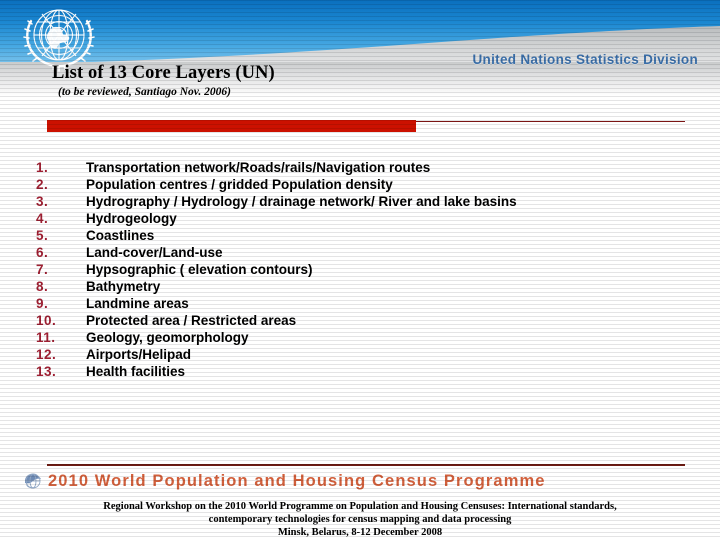 Image resolution: width=720 pixels, height=540 pixels. Describe the element at coordinates (33, 481) in the screenshot. I see `census-globe-icon` at that location.